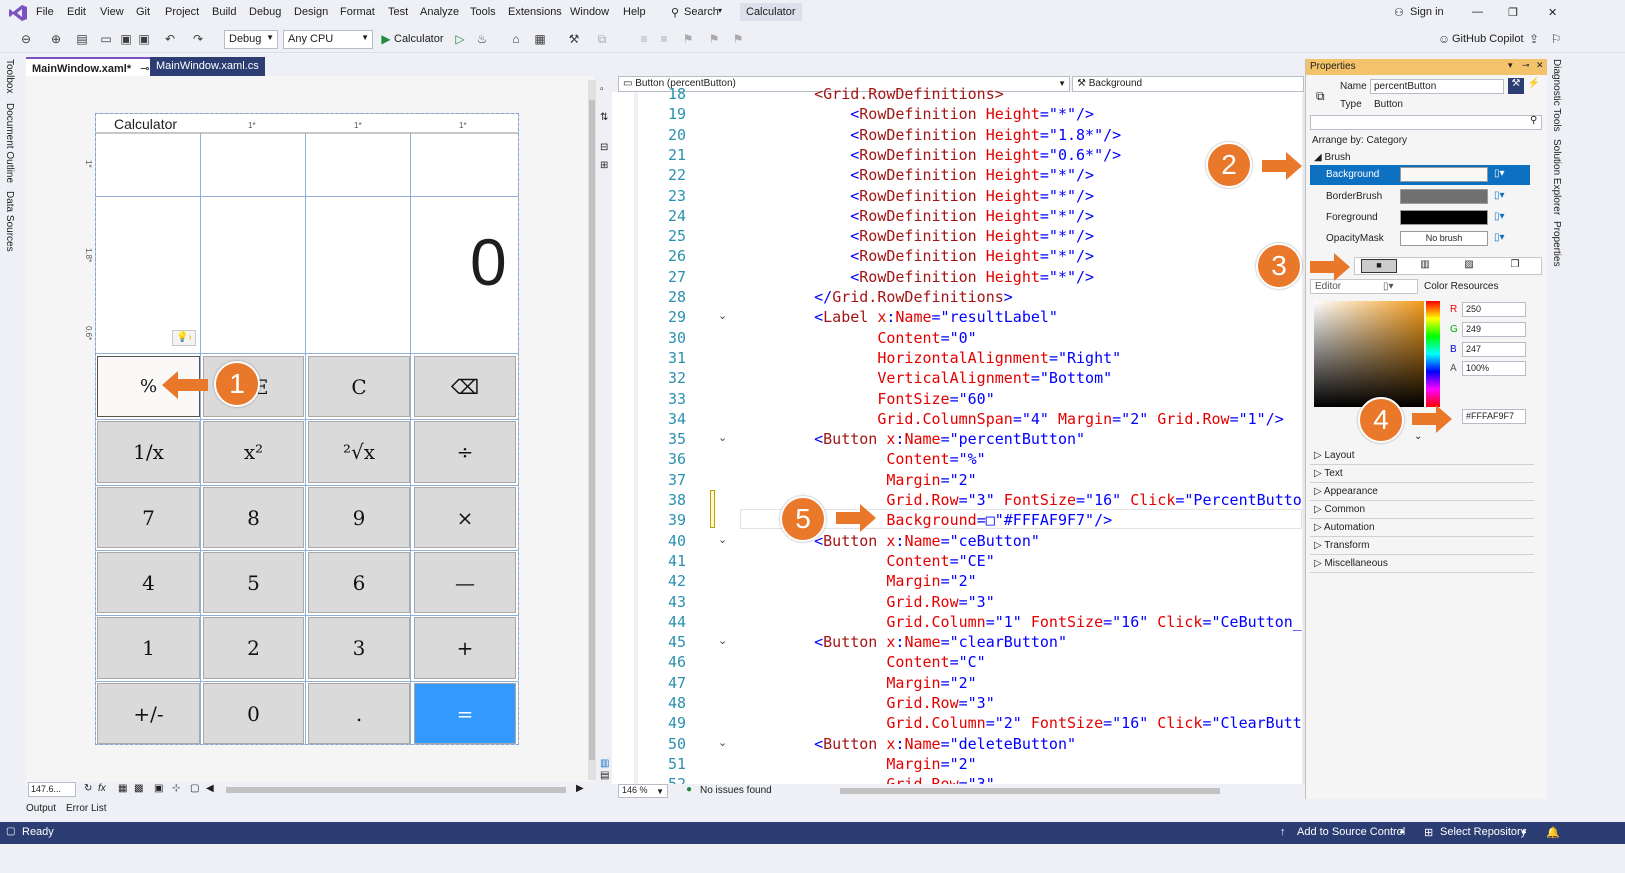 The width and height of the screenshot is (1625, 873). I want to click on calc-button: ⌫, so click(465, 386).